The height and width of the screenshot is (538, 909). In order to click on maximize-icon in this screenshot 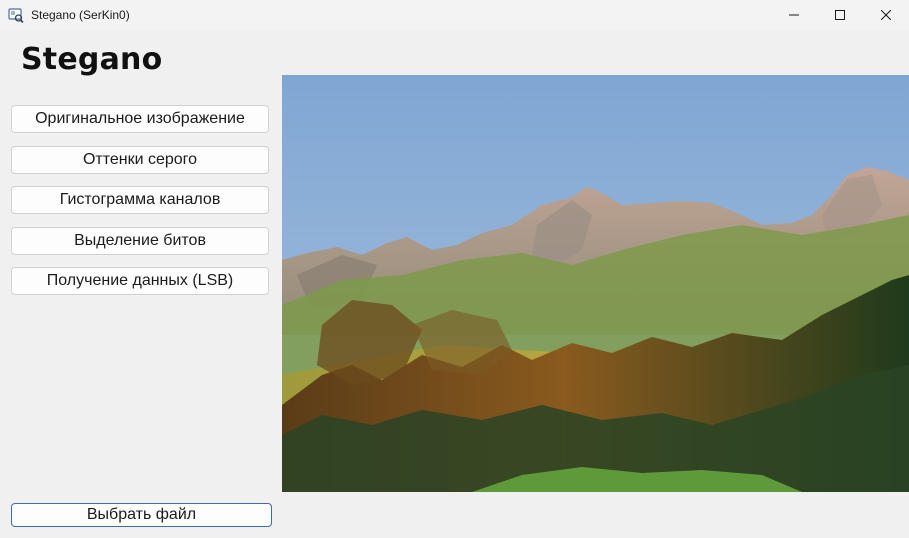, I will do `click(840, 15)`.